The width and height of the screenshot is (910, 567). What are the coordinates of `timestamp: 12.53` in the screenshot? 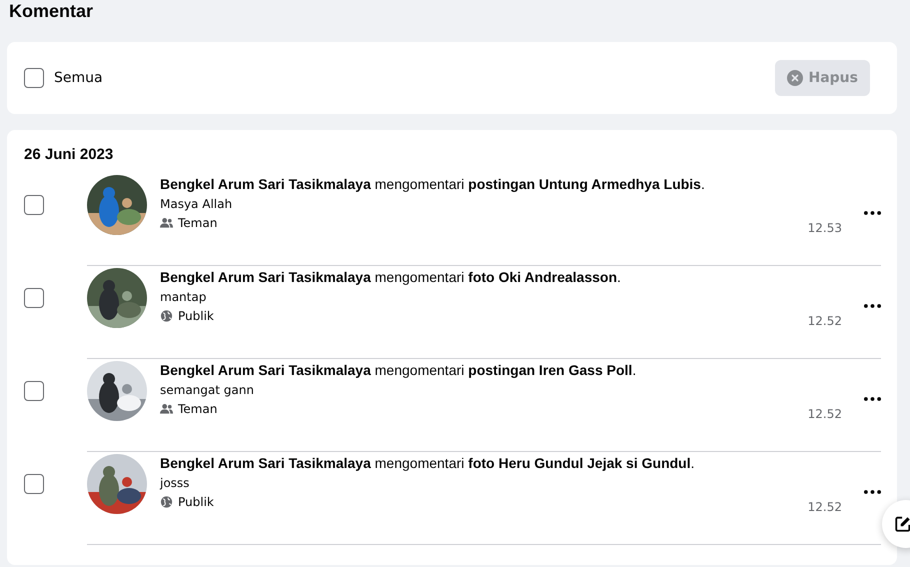 It's located at (825, 228).